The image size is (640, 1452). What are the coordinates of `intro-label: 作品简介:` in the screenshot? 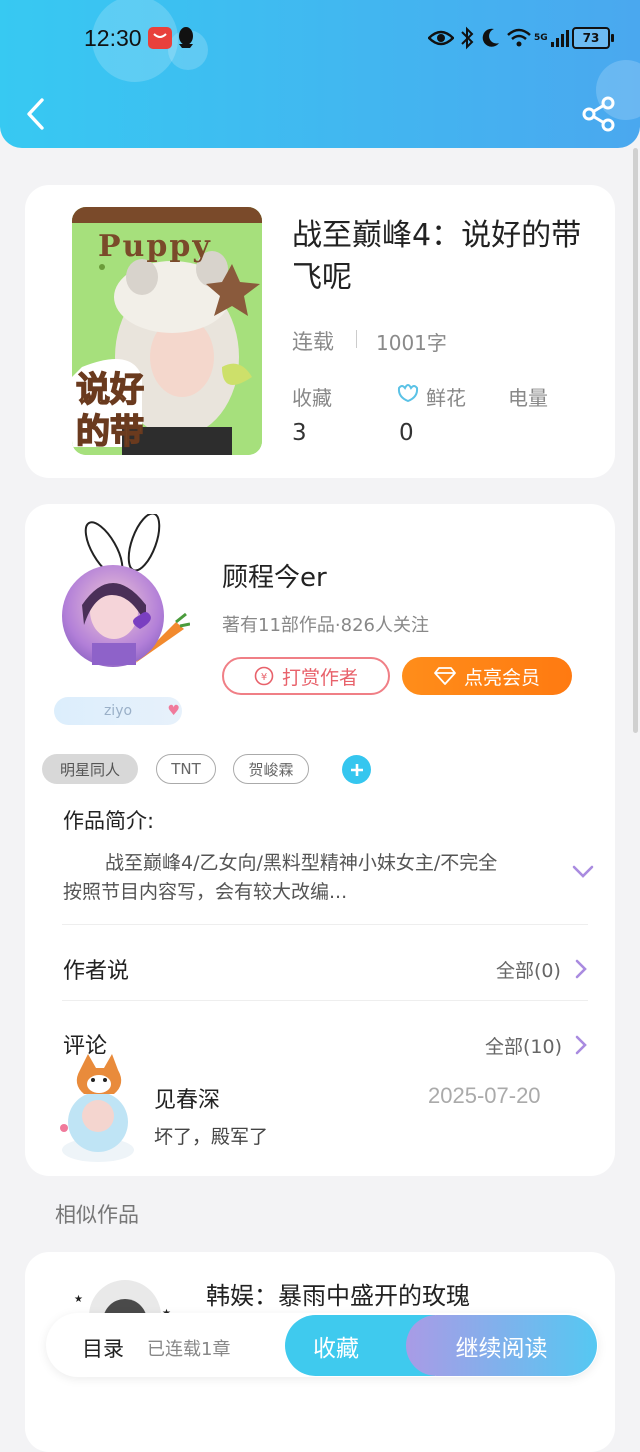 It's located at (109, 821).